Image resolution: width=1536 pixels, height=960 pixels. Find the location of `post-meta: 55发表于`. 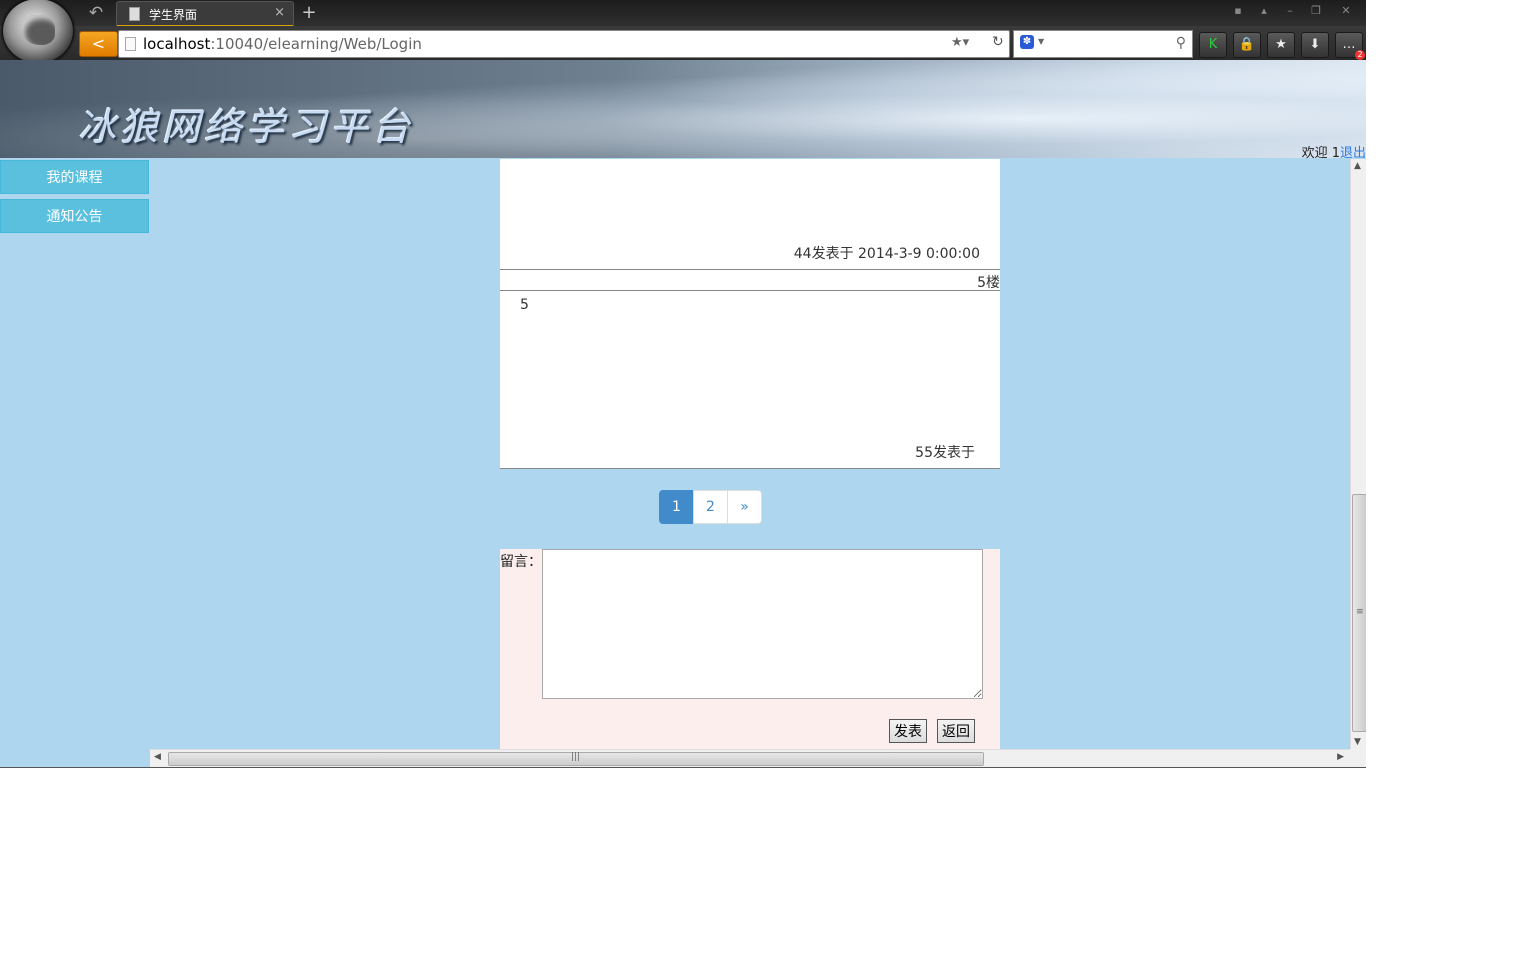

post-meta: 55发表于 is located at coordinates (945, 453).